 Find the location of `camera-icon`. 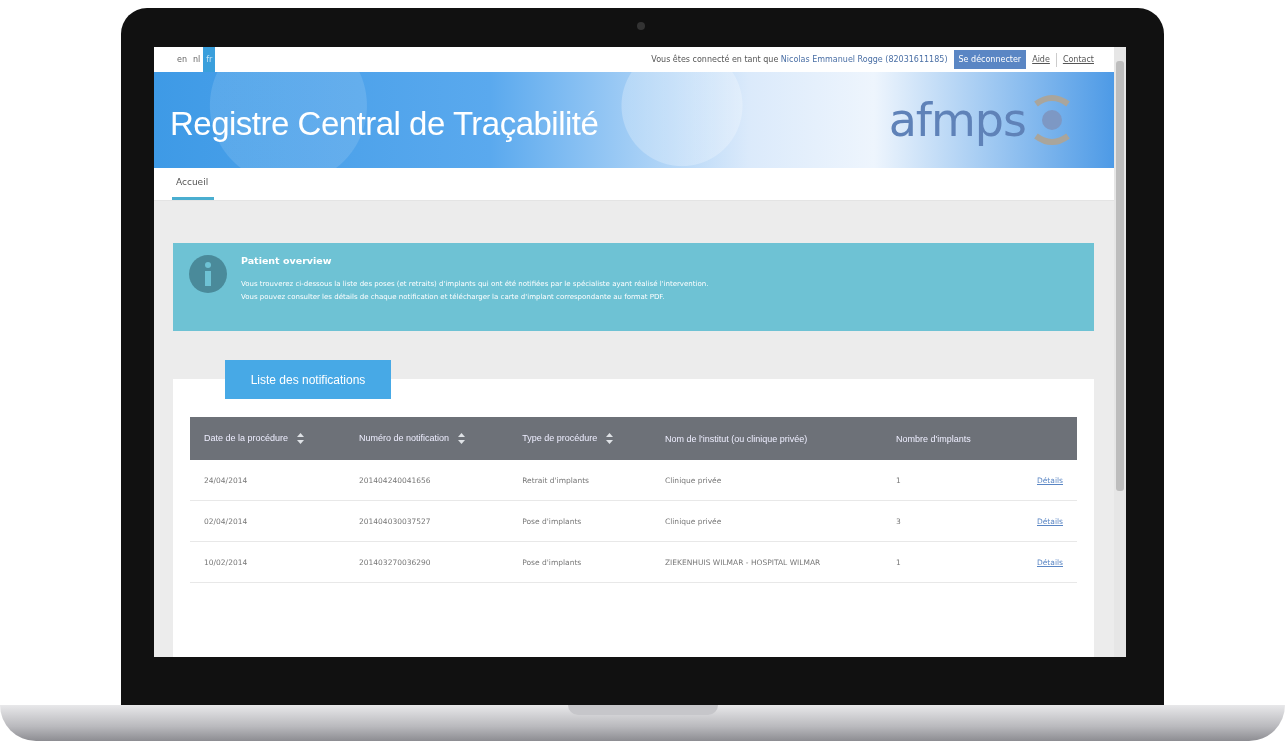

camera-icon is located at coordinates (641, 26).